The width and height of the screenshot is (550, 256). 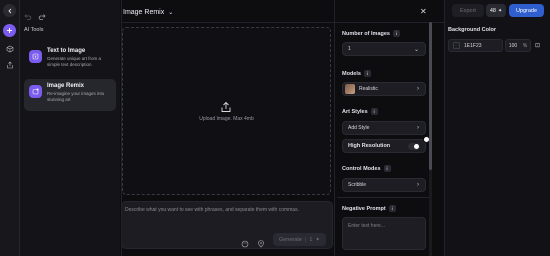 I want to click on model-thumbnail, so click(x=350, y=89).